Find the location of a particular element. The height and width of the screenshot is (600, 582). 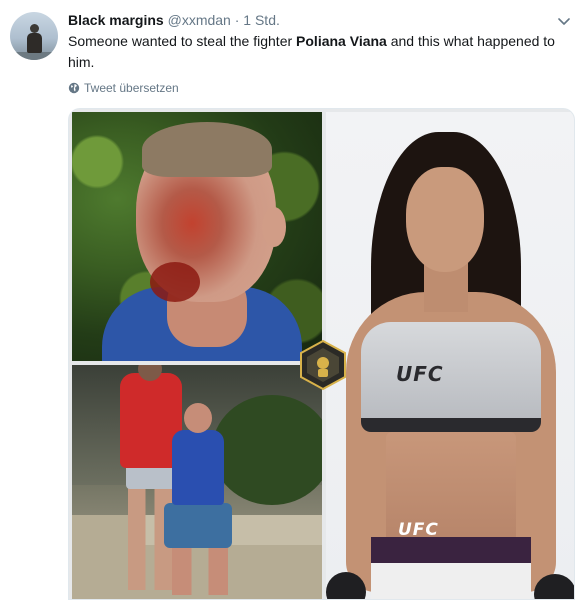

face is located at coordinates (445, 219).